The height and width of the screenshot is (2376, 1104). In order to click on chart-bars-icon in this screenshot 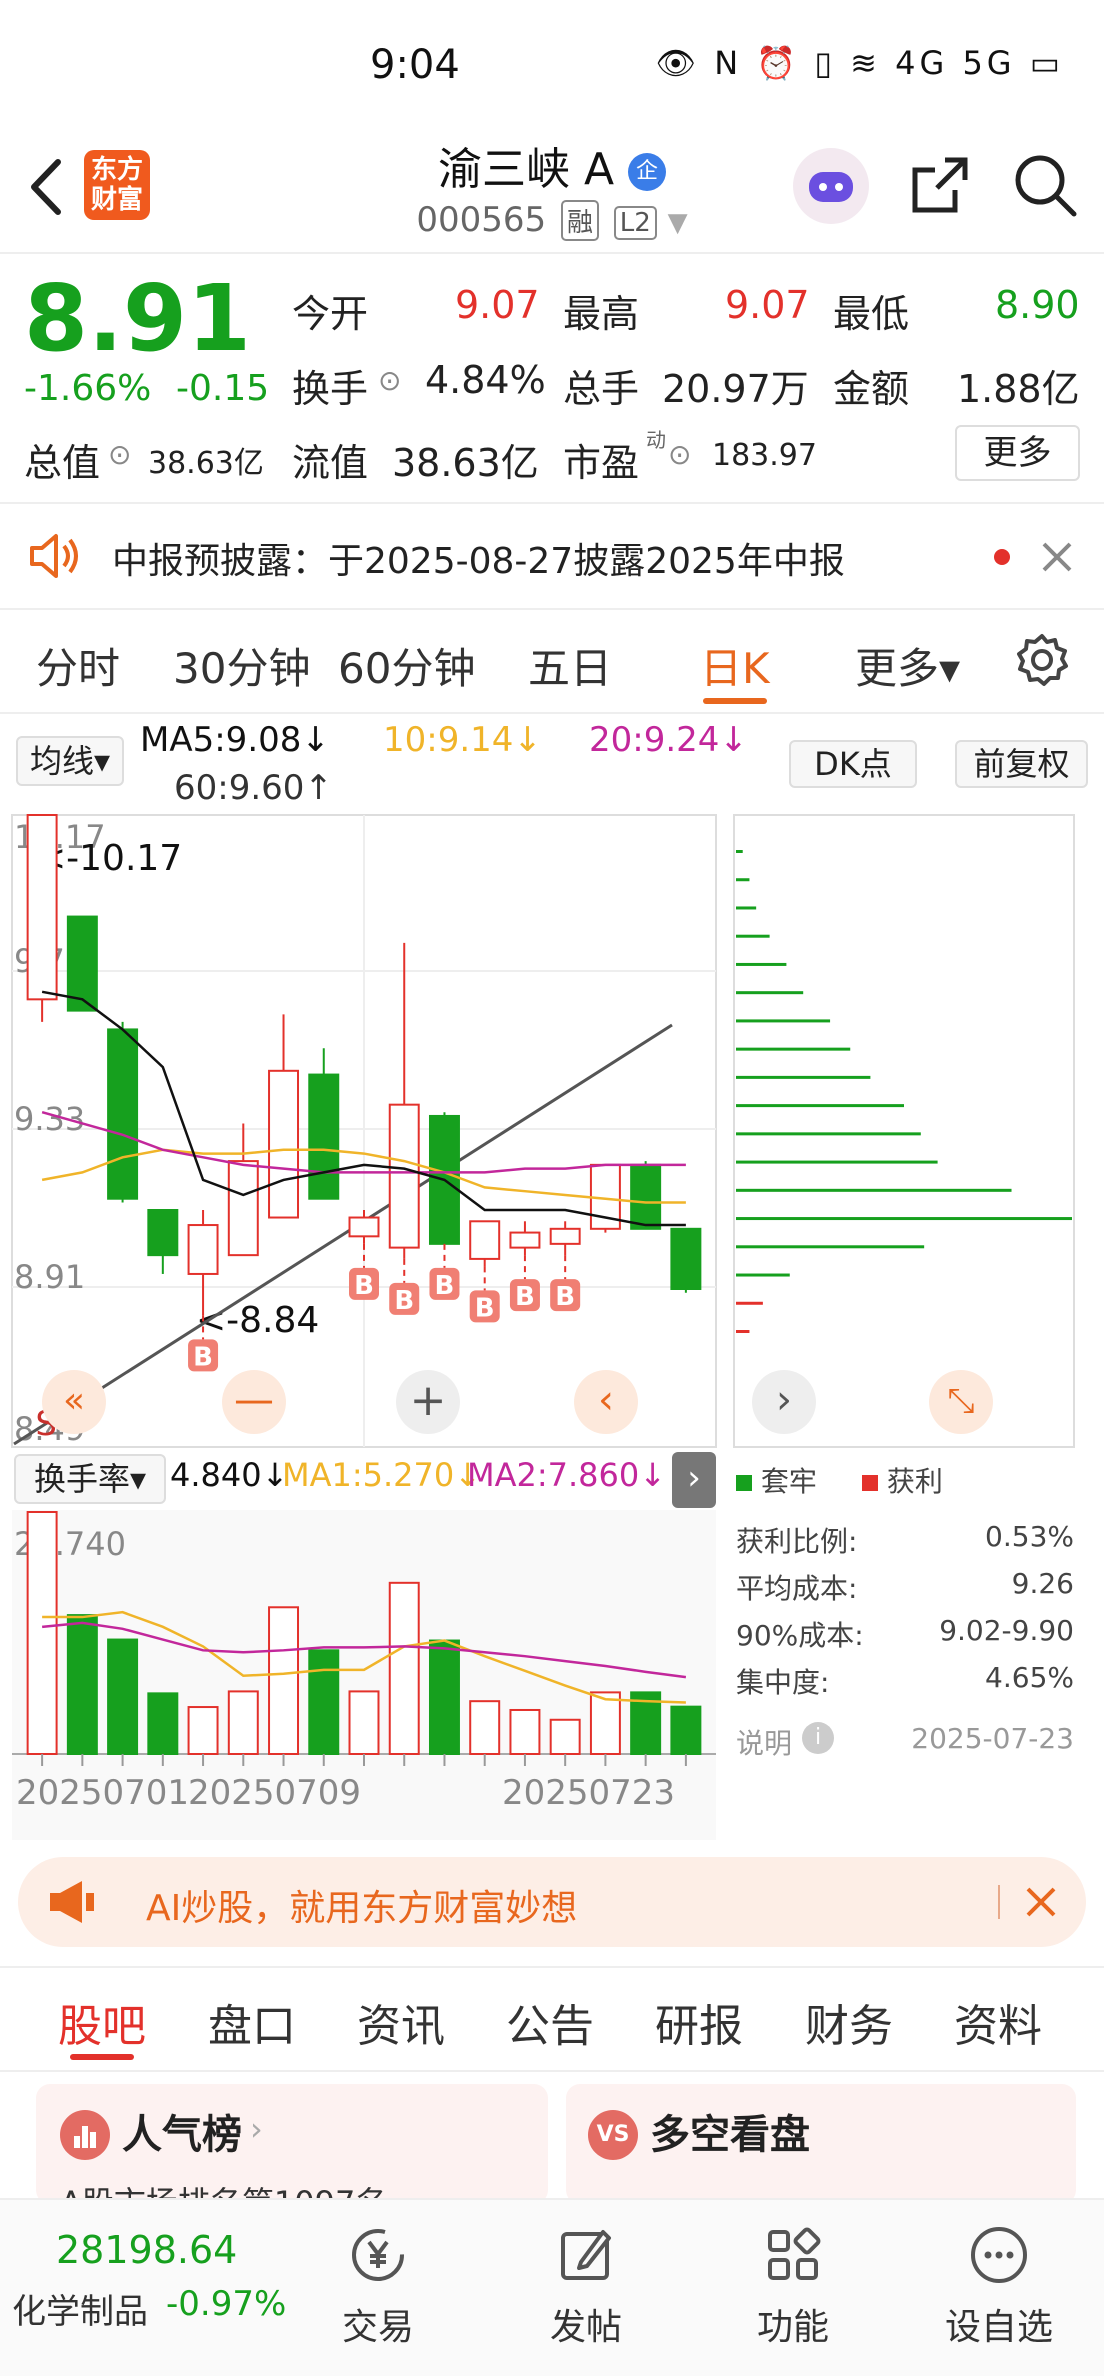, I will do `click(85, 2135)`.